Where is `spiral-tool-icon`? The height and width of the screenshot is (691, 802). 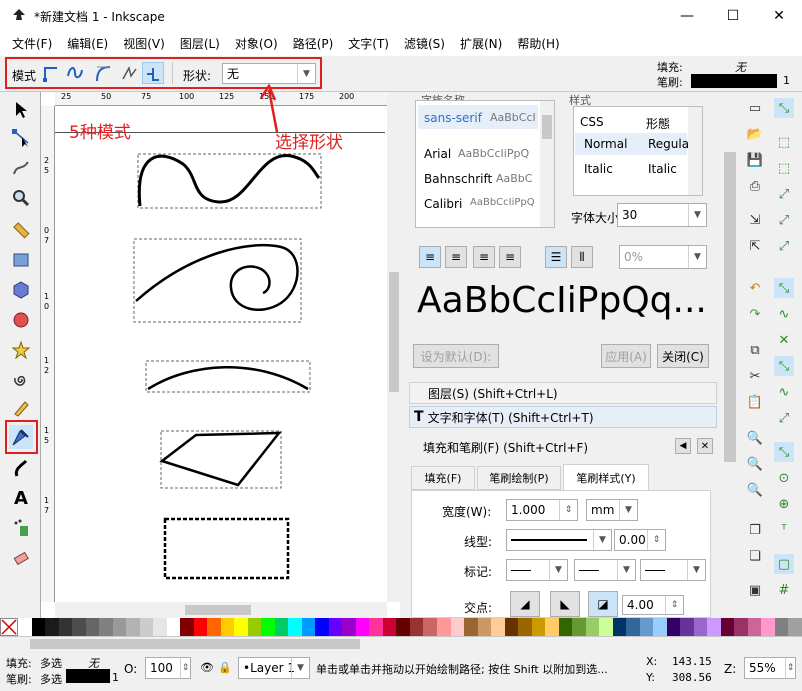
spiral-tool-icon is located at coordinates (21, 380).